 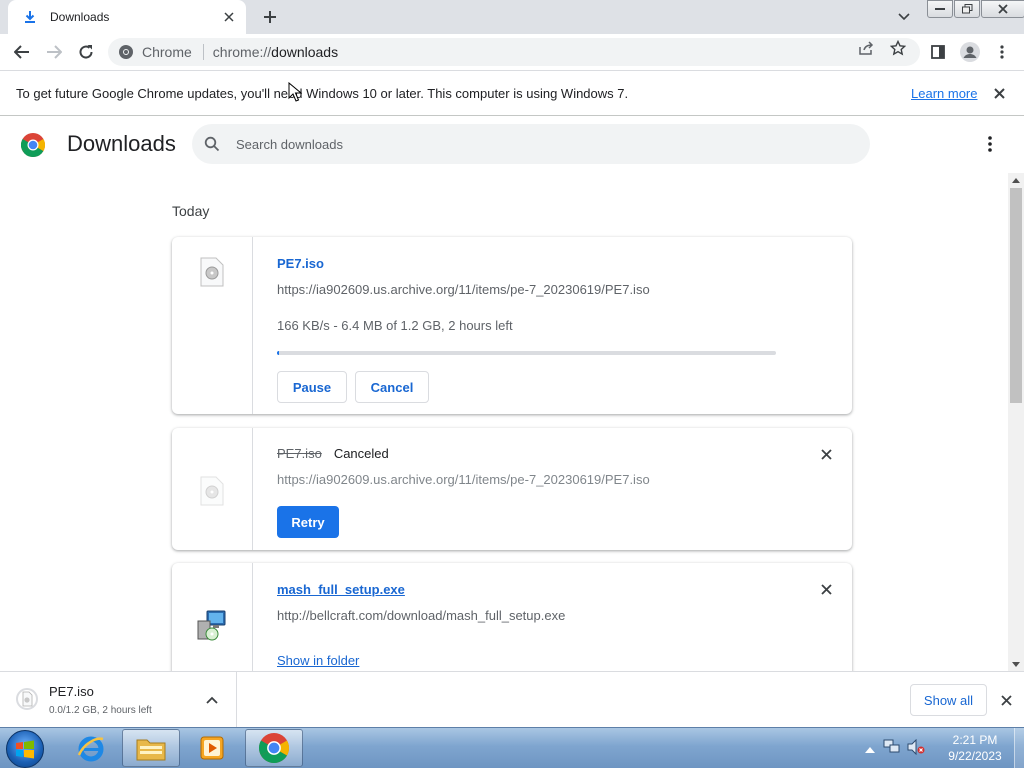 I want to click on chevron-up-icon, so click(x=212, y=700).